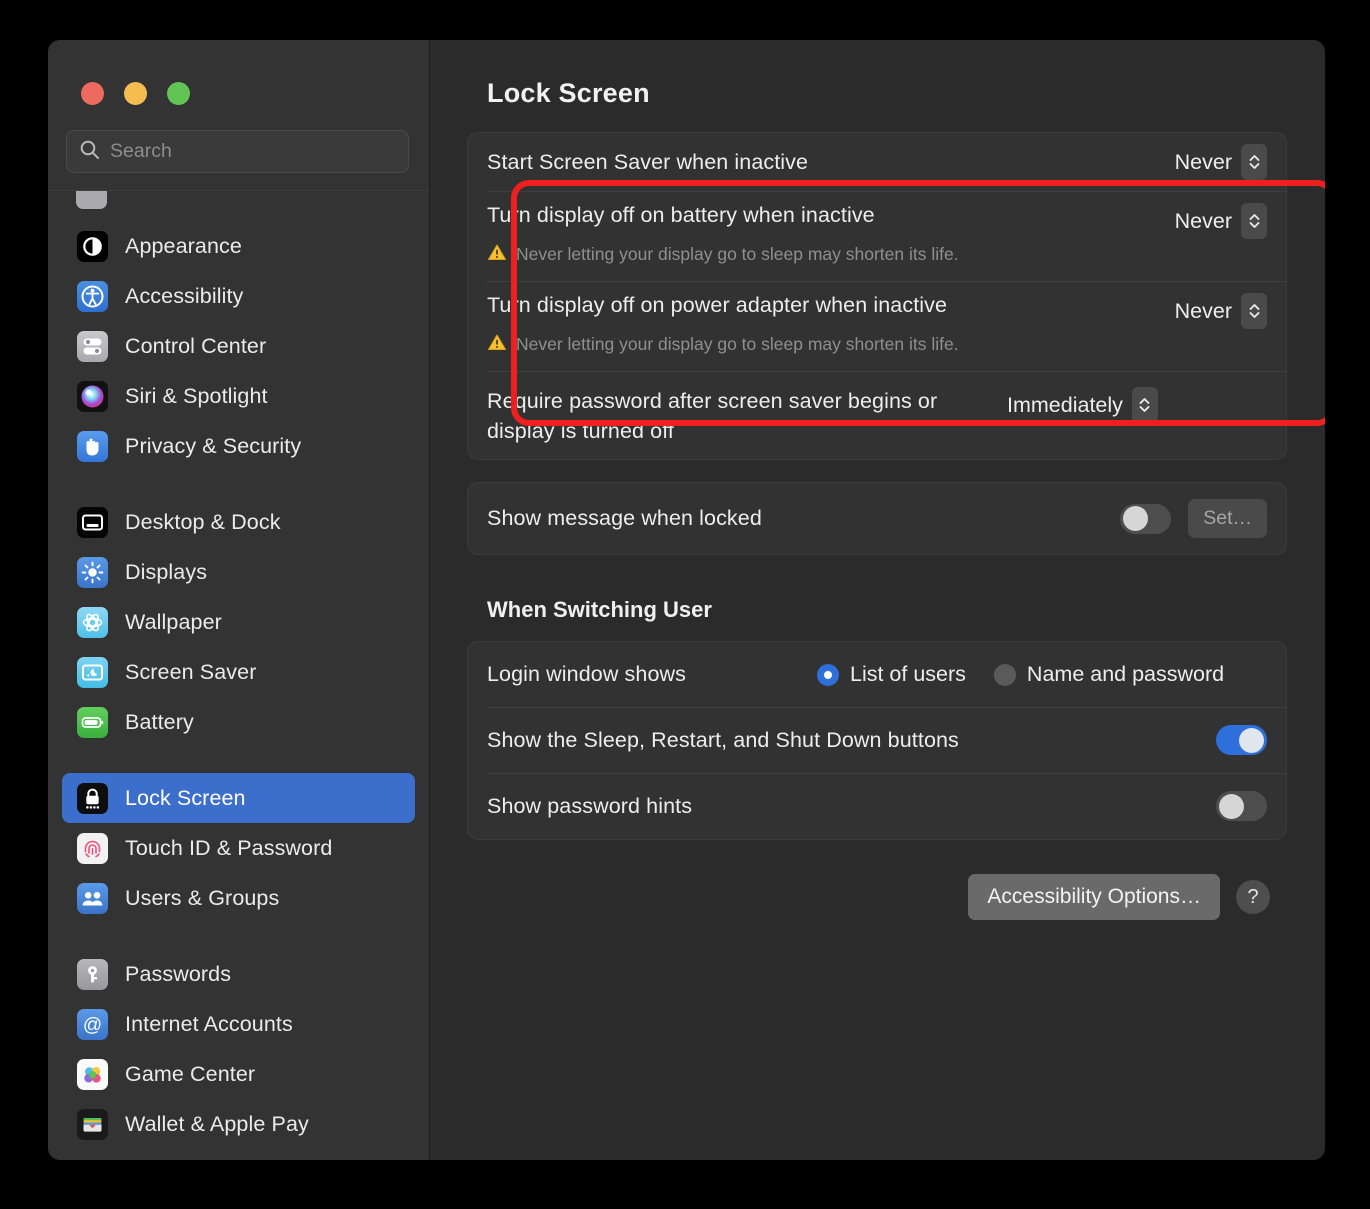 The height and width of the screenshot is (1209, 1370). Describe the element at coordinates (92, 898) in the screenshot. I see `users-groups-icon` at that location.